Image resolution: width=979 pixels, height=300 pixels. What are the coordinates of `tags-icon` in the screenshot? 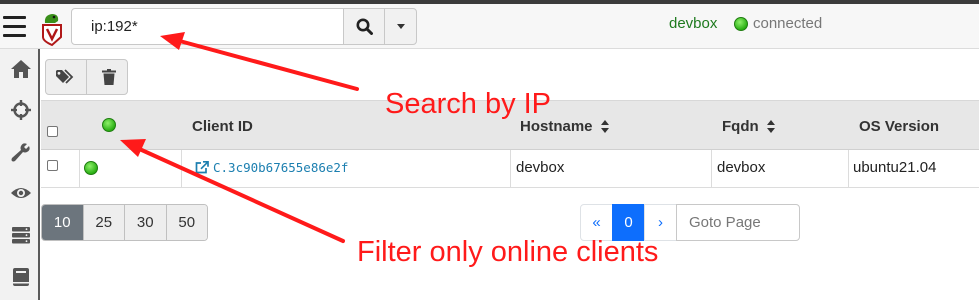 It's located at (65, 76).